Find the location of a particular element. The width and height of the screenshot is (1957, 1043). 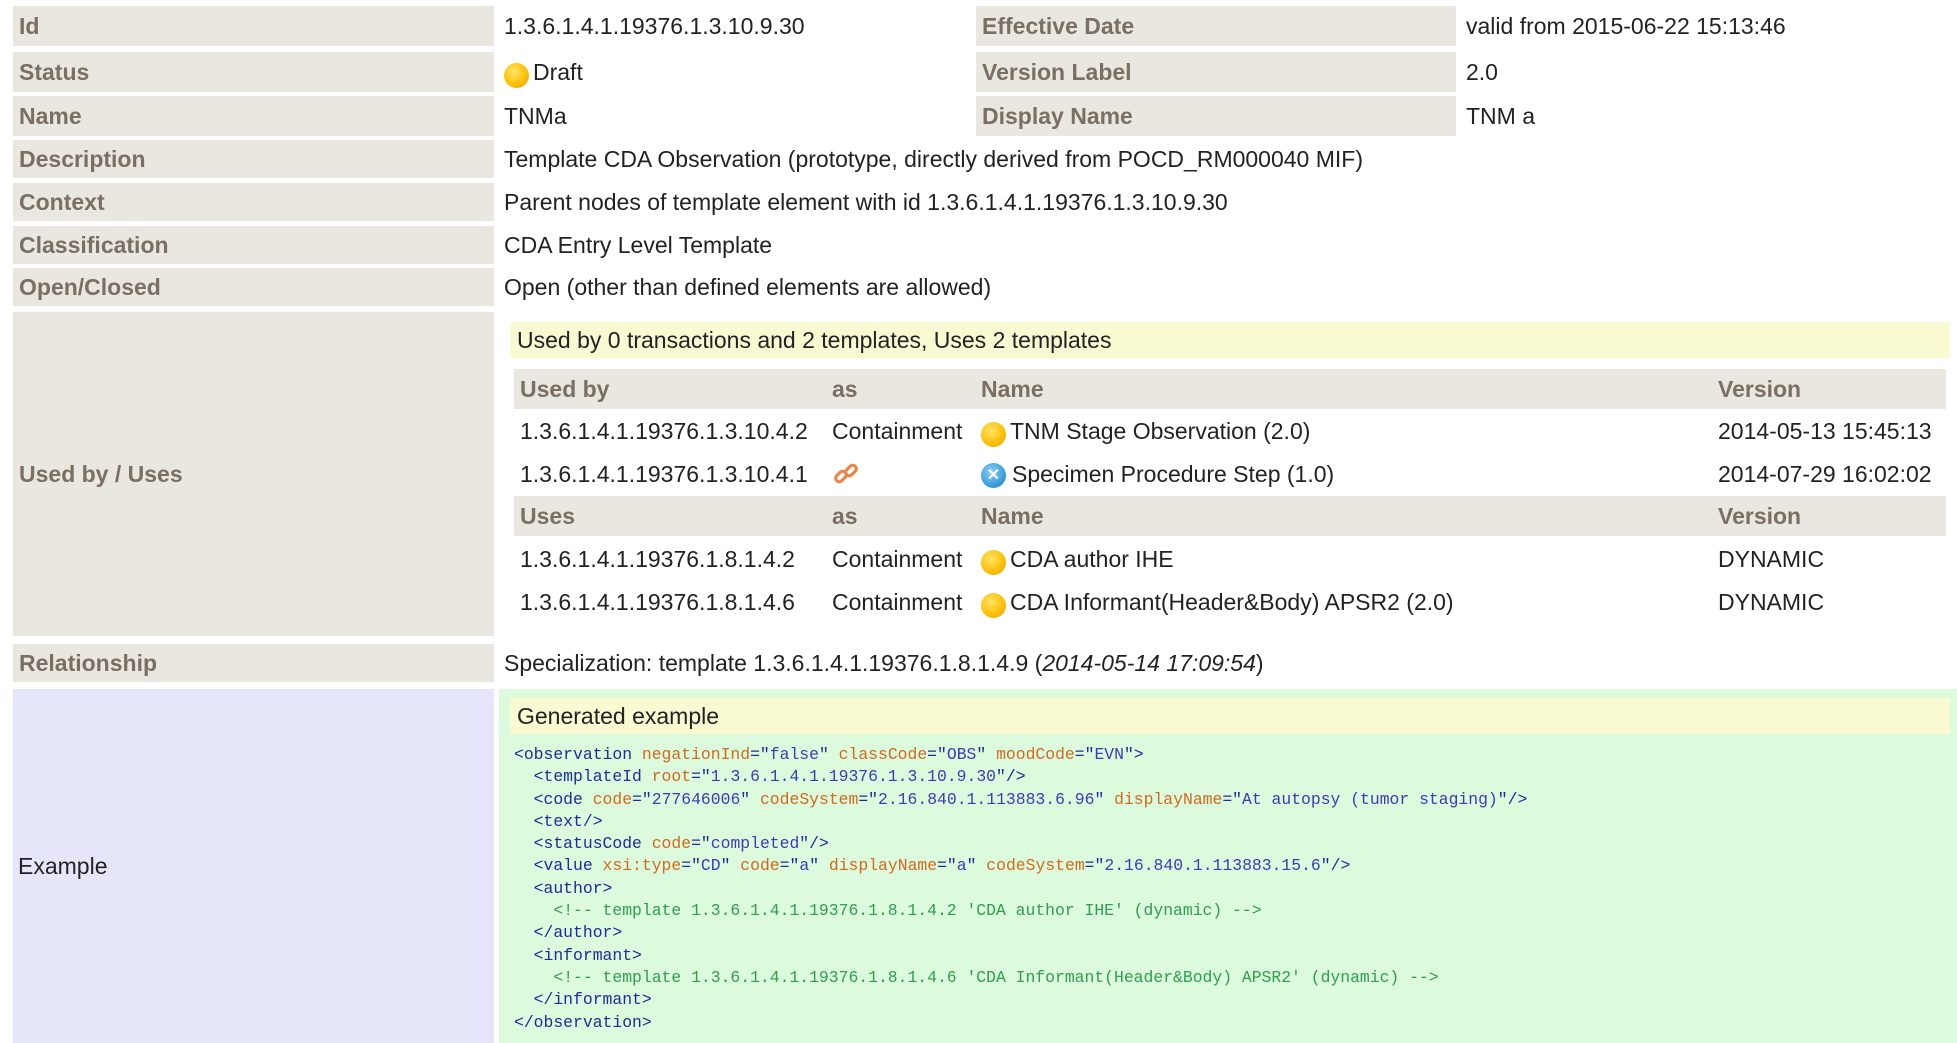

link-icon is located at coordinates (846, 474).